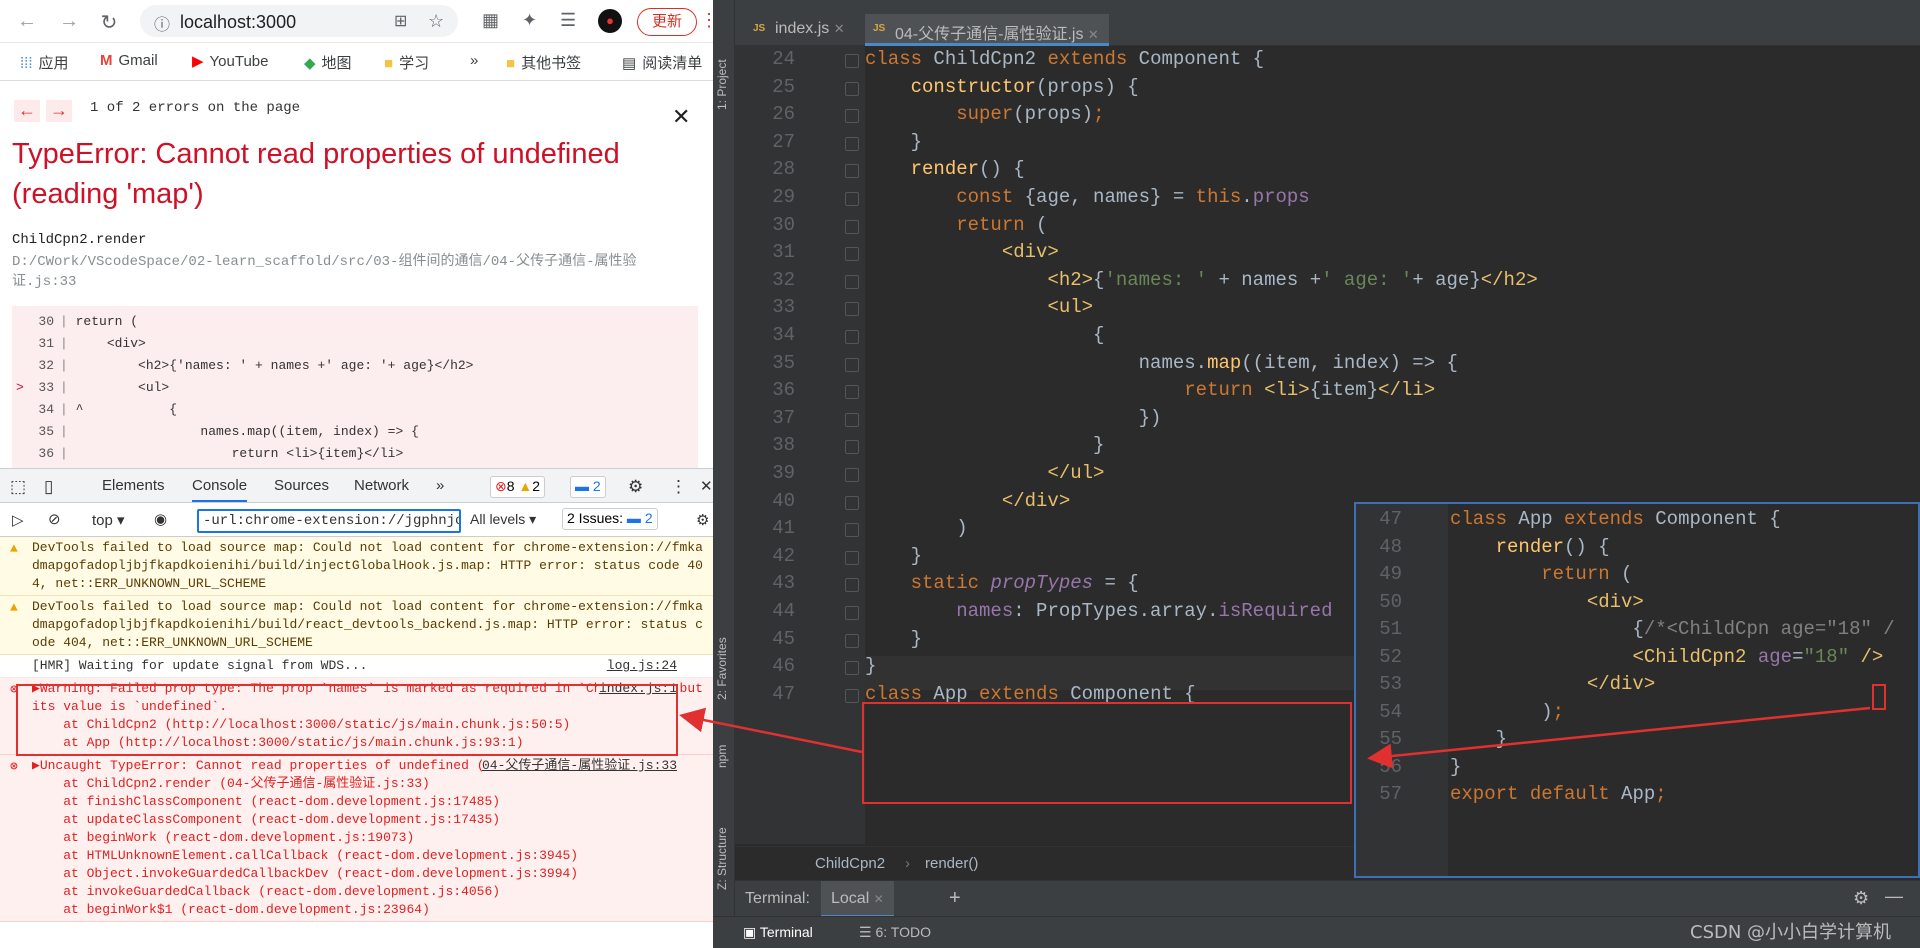  What do you see at coordinates (967, 501) in the screenshot?
I see `editor-code-line: </div>` at bounding box center [967, 501].